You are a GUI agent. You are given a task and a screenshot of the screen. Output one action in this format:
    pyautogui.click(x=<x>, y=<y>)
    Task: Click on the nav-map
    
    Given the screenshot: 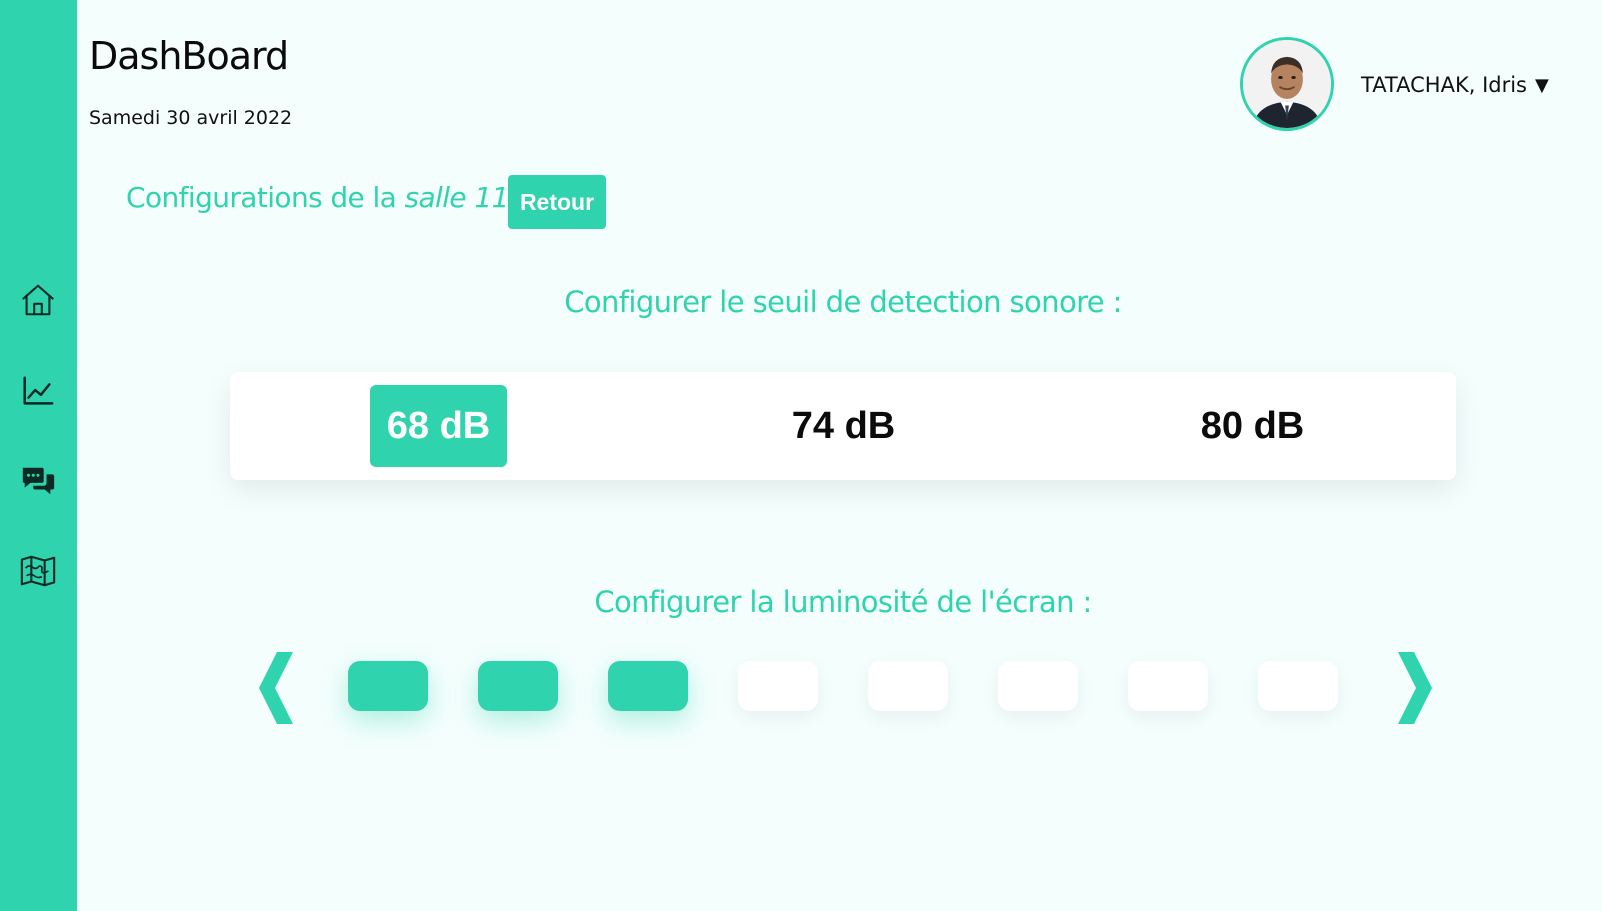 What is the action you would take?
    pyautogui.click(x=38, y=571)
    